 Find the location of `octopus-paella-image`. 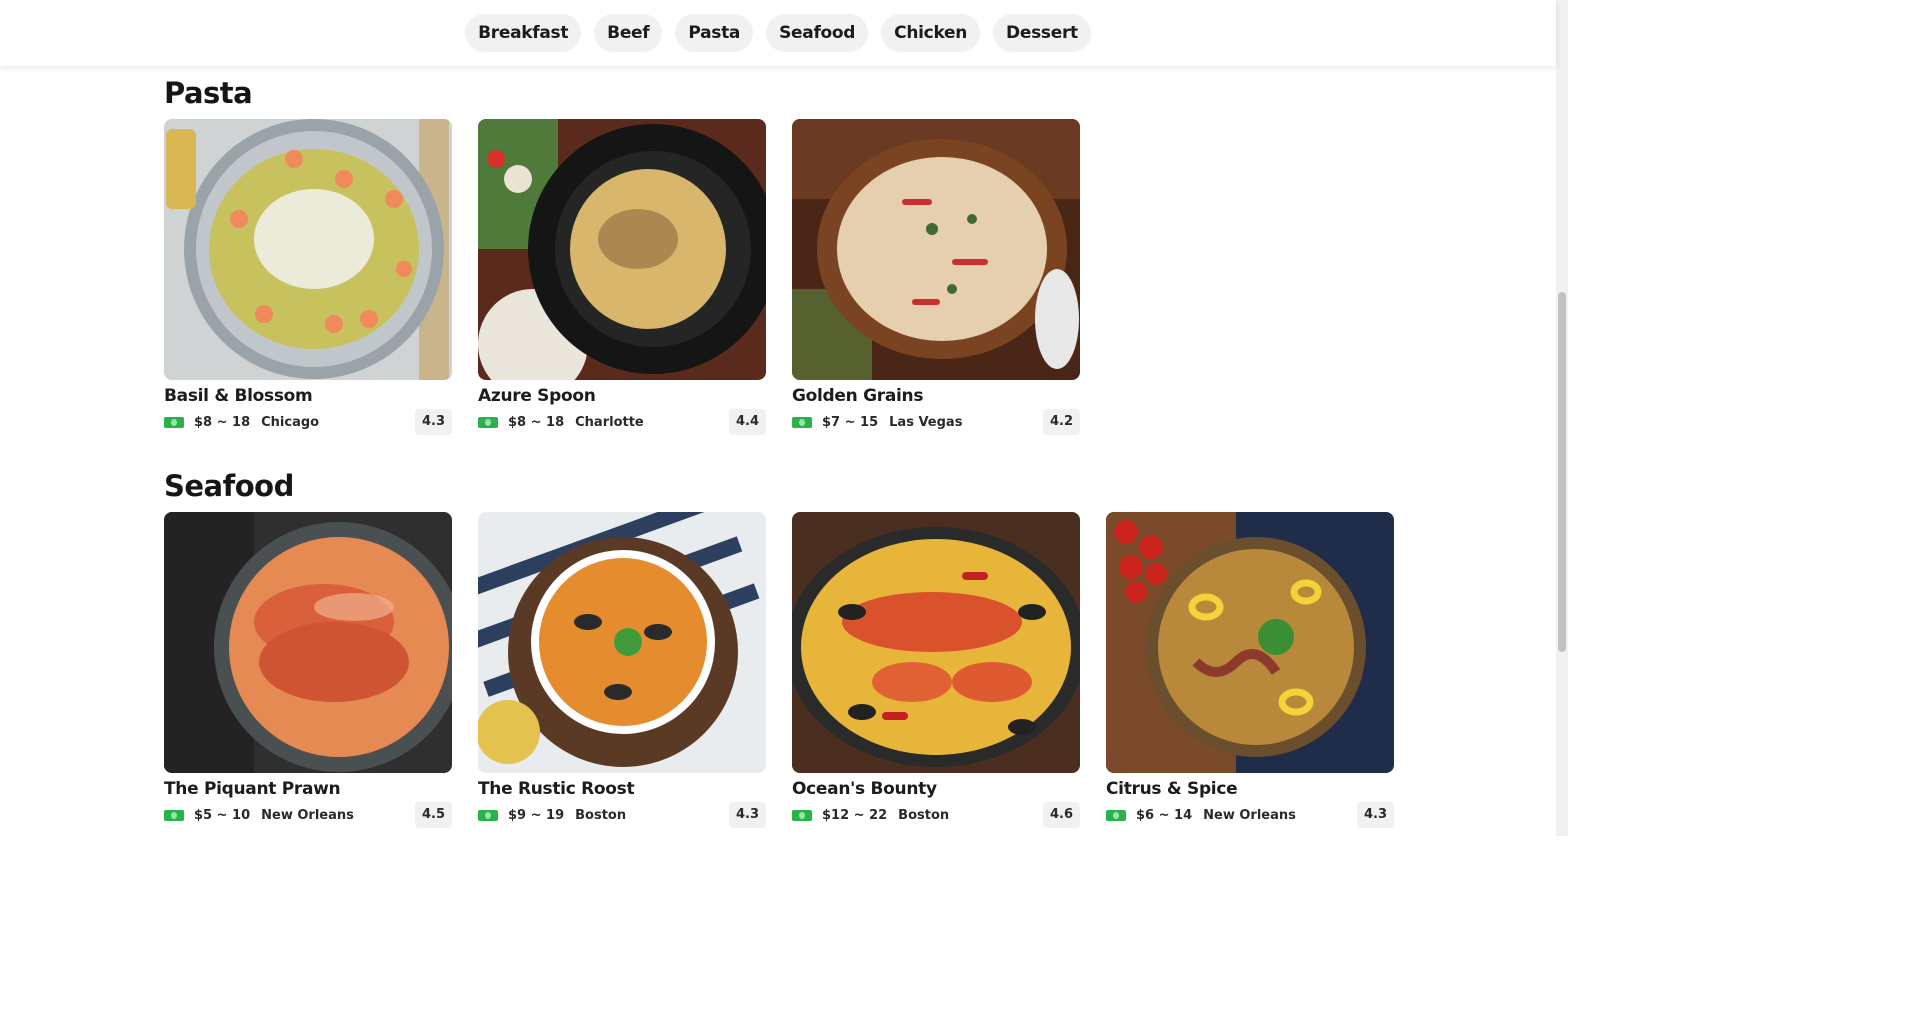

octopus-paella-image is located at coordinates (1250, 642).